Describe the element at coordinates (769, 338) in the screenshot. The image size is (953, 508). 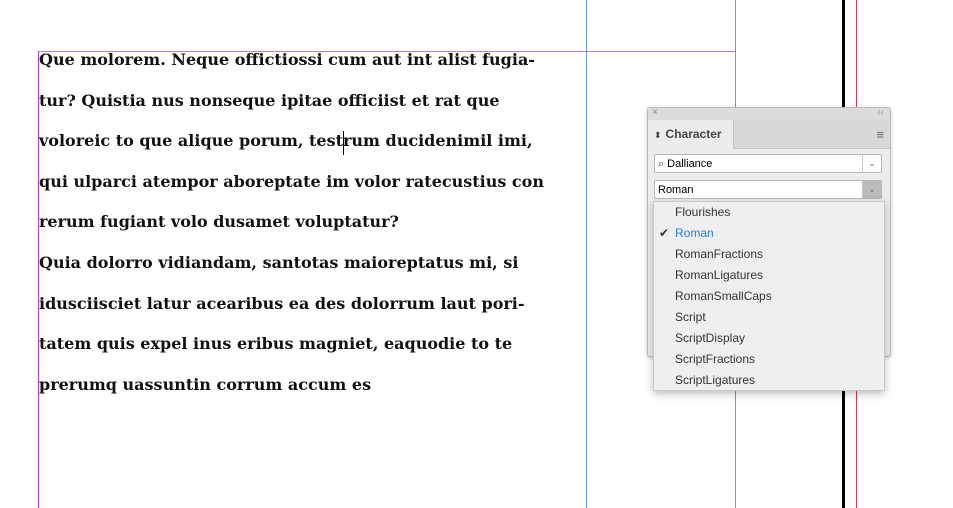
I see `style-option-scriptdisplay: ScriptDisplay` at that location.